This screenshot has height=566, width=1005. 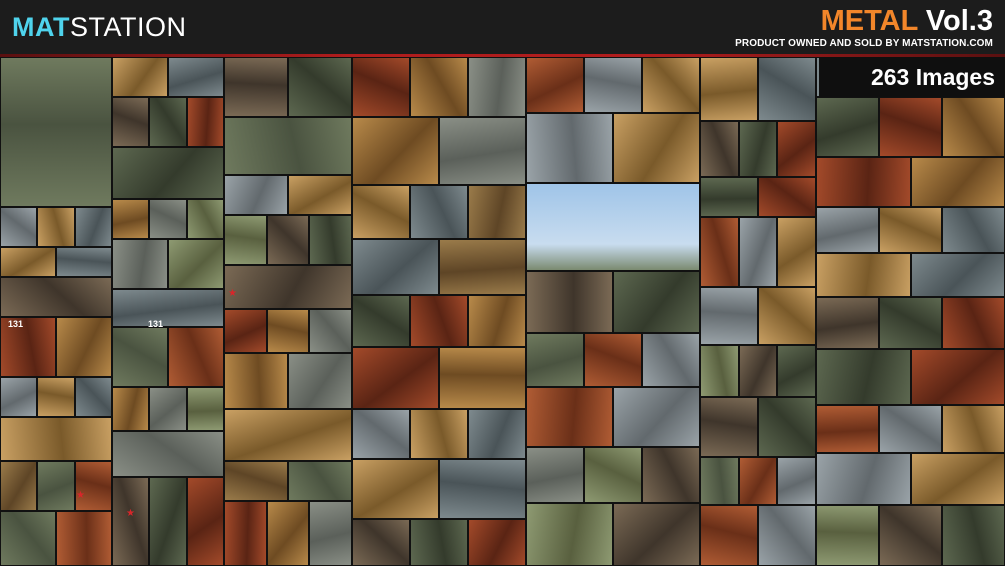 What do you see at coordinates (99, 27) in the screenshot?
I see `matstation-logo: MATSTATION` at bounding box center [99, 27].